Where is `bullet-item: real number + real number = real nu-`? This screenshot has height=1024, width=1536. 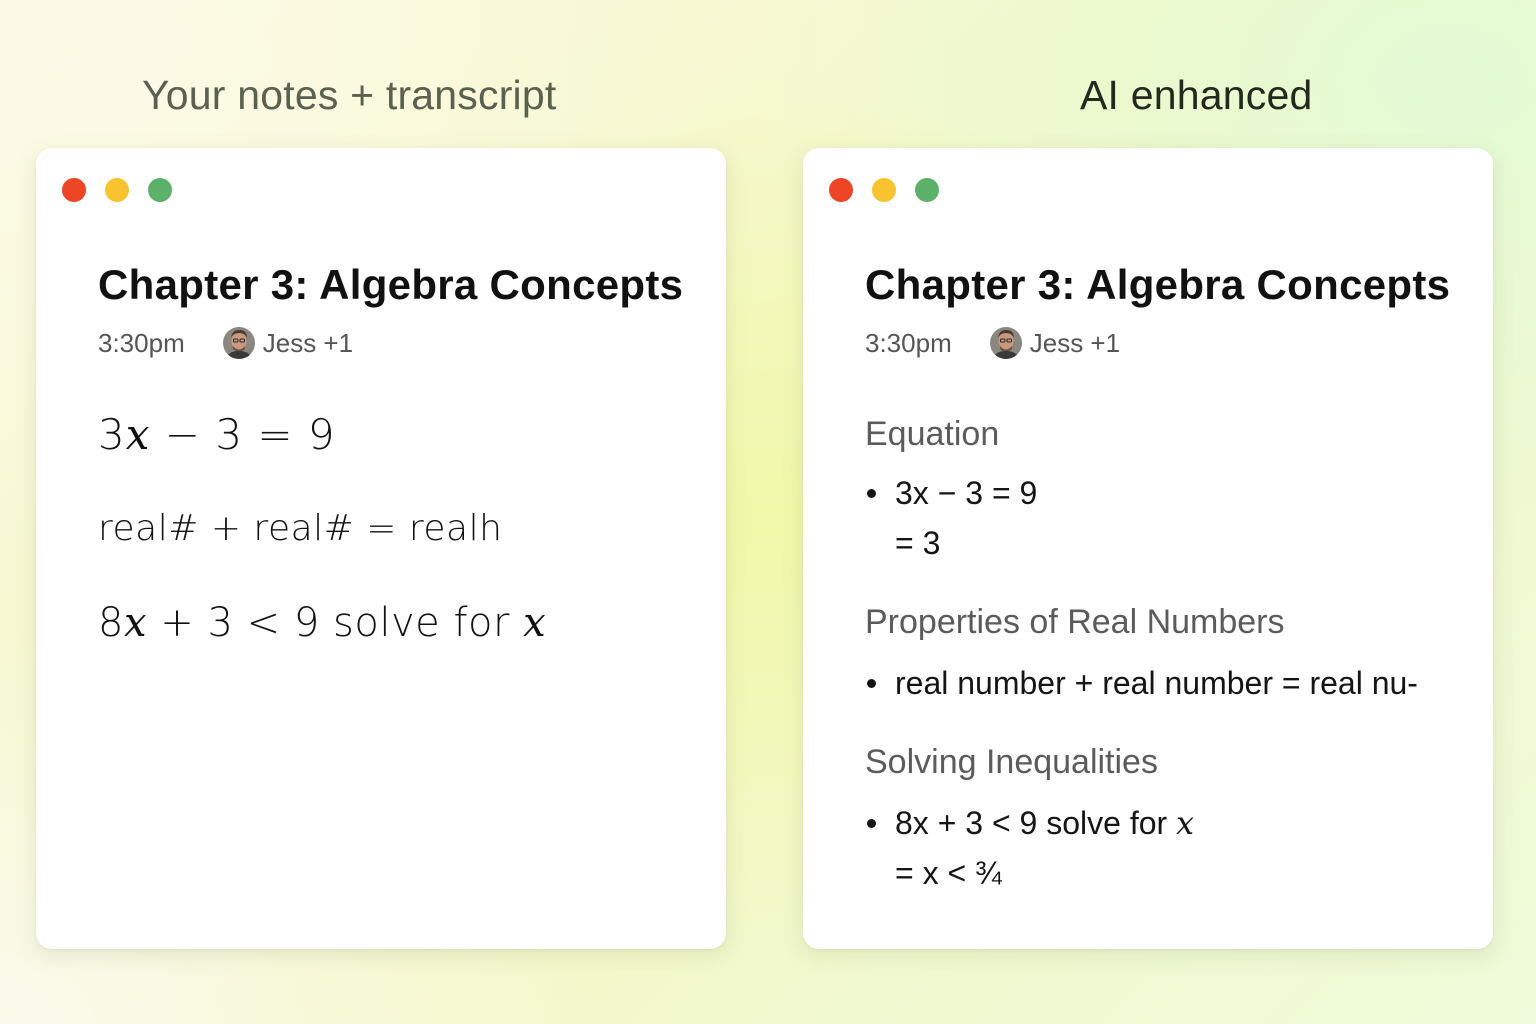
bullet-item: real number + real number = real nu- is located at coordinates (1165, 683).